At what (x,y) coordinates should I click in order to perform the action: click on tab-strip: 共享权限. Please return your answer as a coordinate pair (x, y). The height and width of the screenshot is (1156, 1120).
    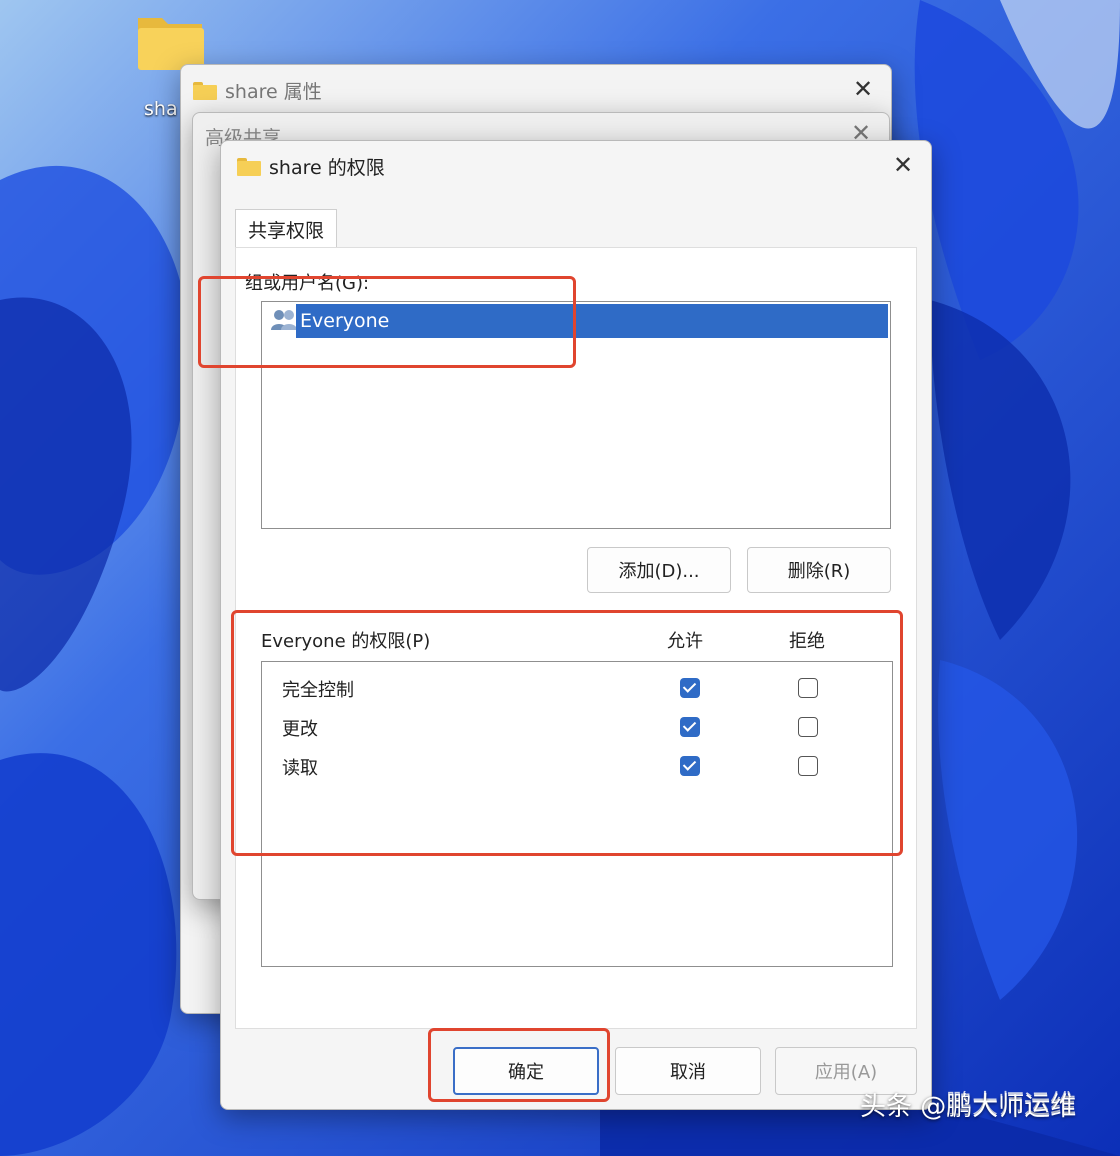
    Looking at the image, I should click on (286, 230).